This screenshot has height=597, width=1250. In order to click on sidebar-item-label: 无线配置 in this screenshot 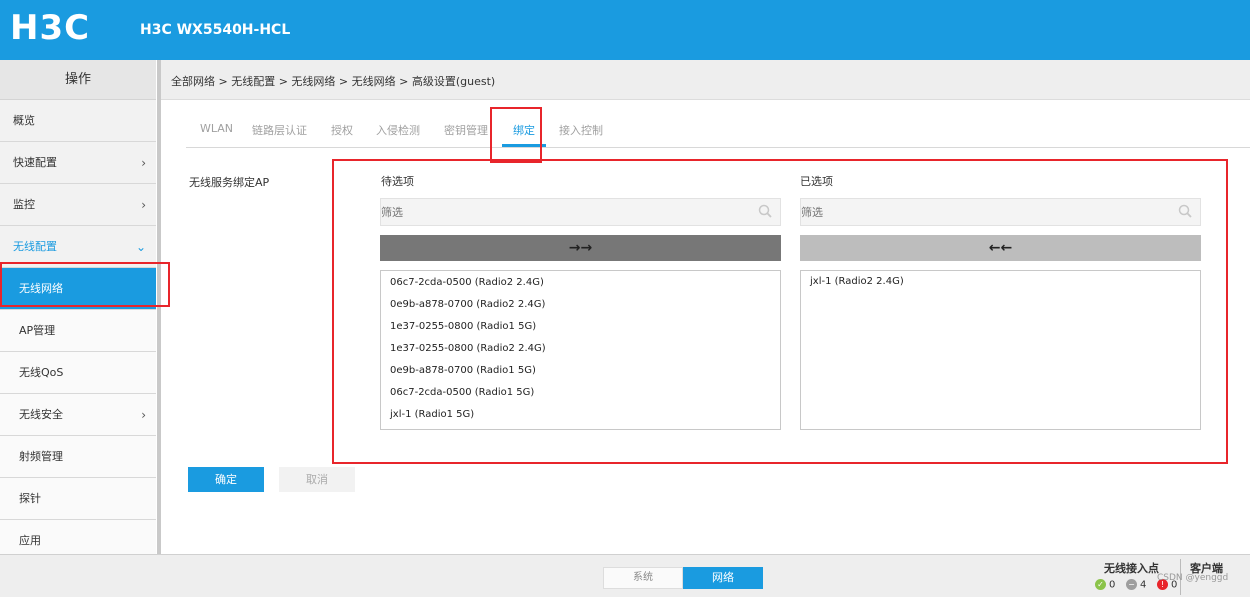, I will do `click(35, 246)`.